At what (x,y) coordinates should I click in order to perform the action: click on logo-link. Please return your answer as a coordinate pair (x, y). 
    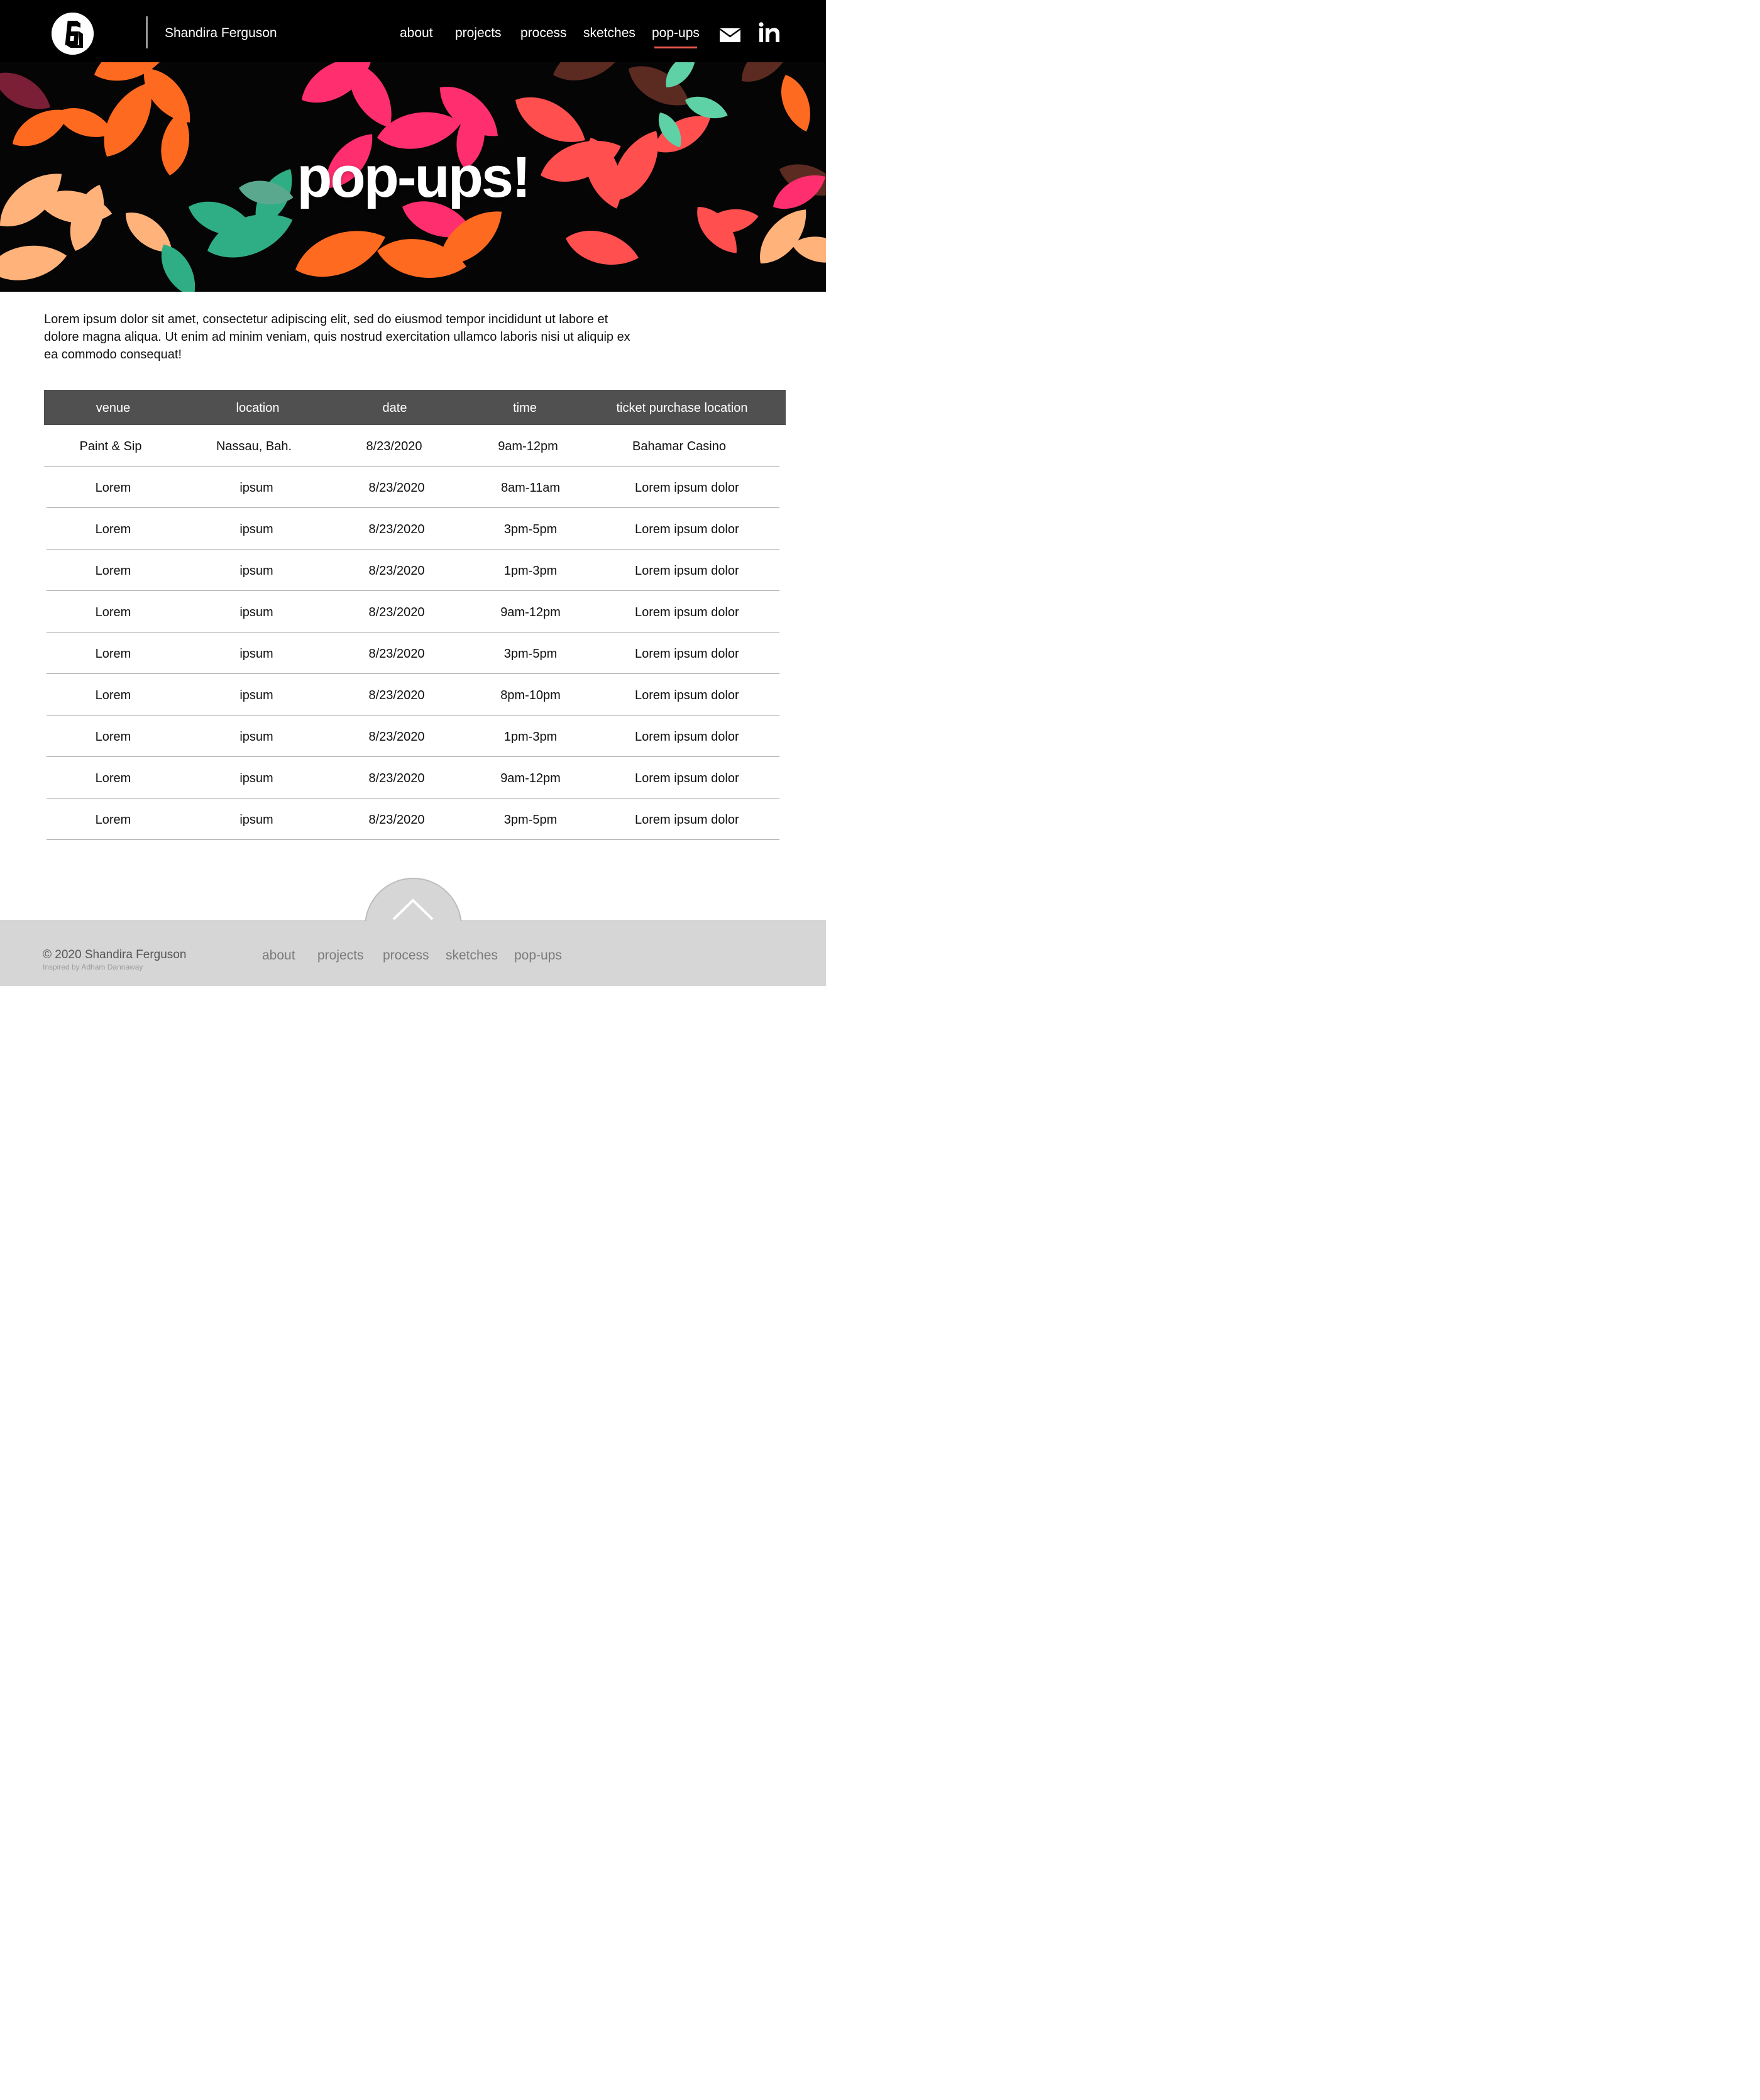
    Looking at the image, I should click on (73, 34).